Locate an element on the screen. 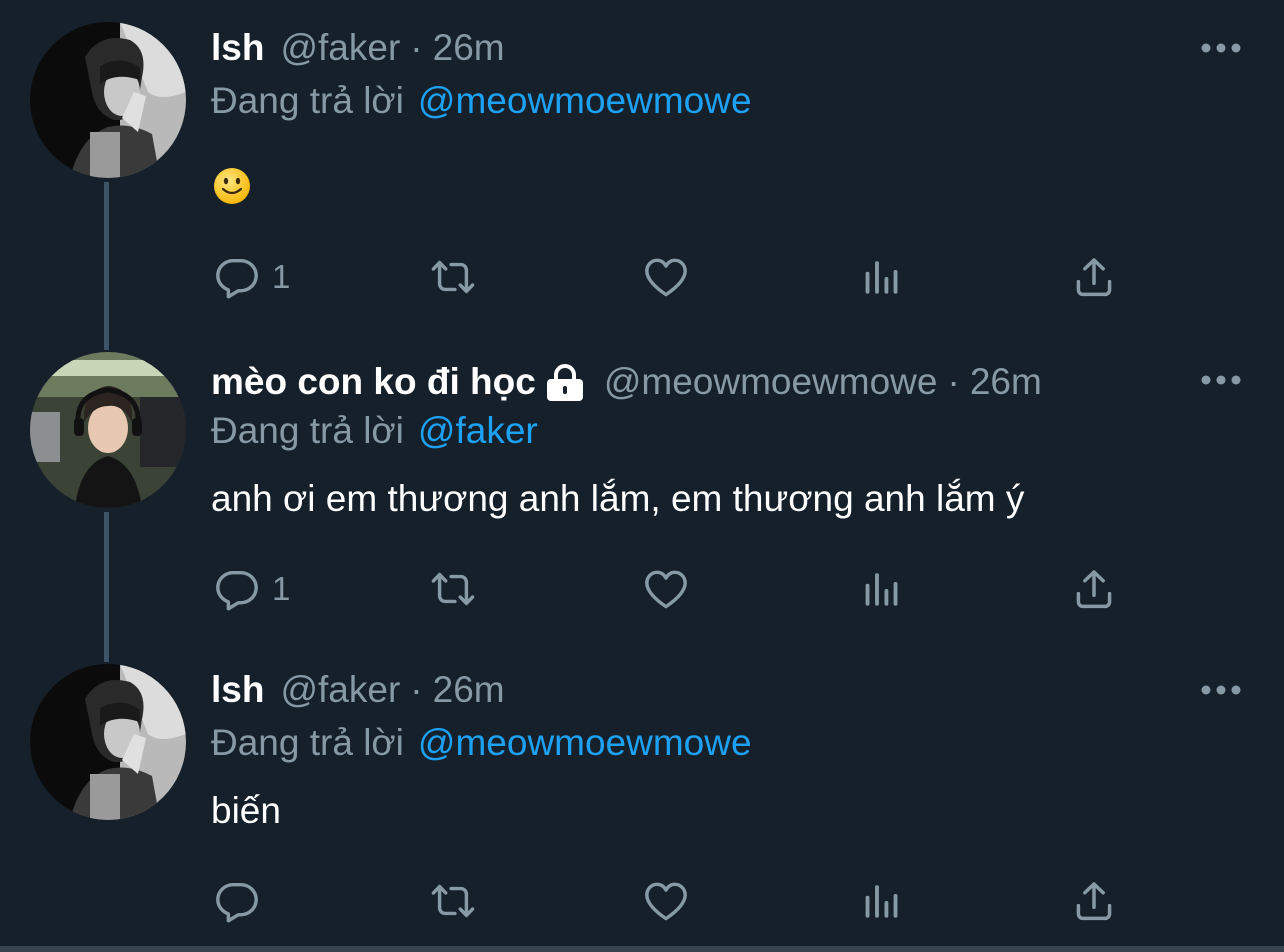  tweet-text: biến is located at coordinates (246, 810).